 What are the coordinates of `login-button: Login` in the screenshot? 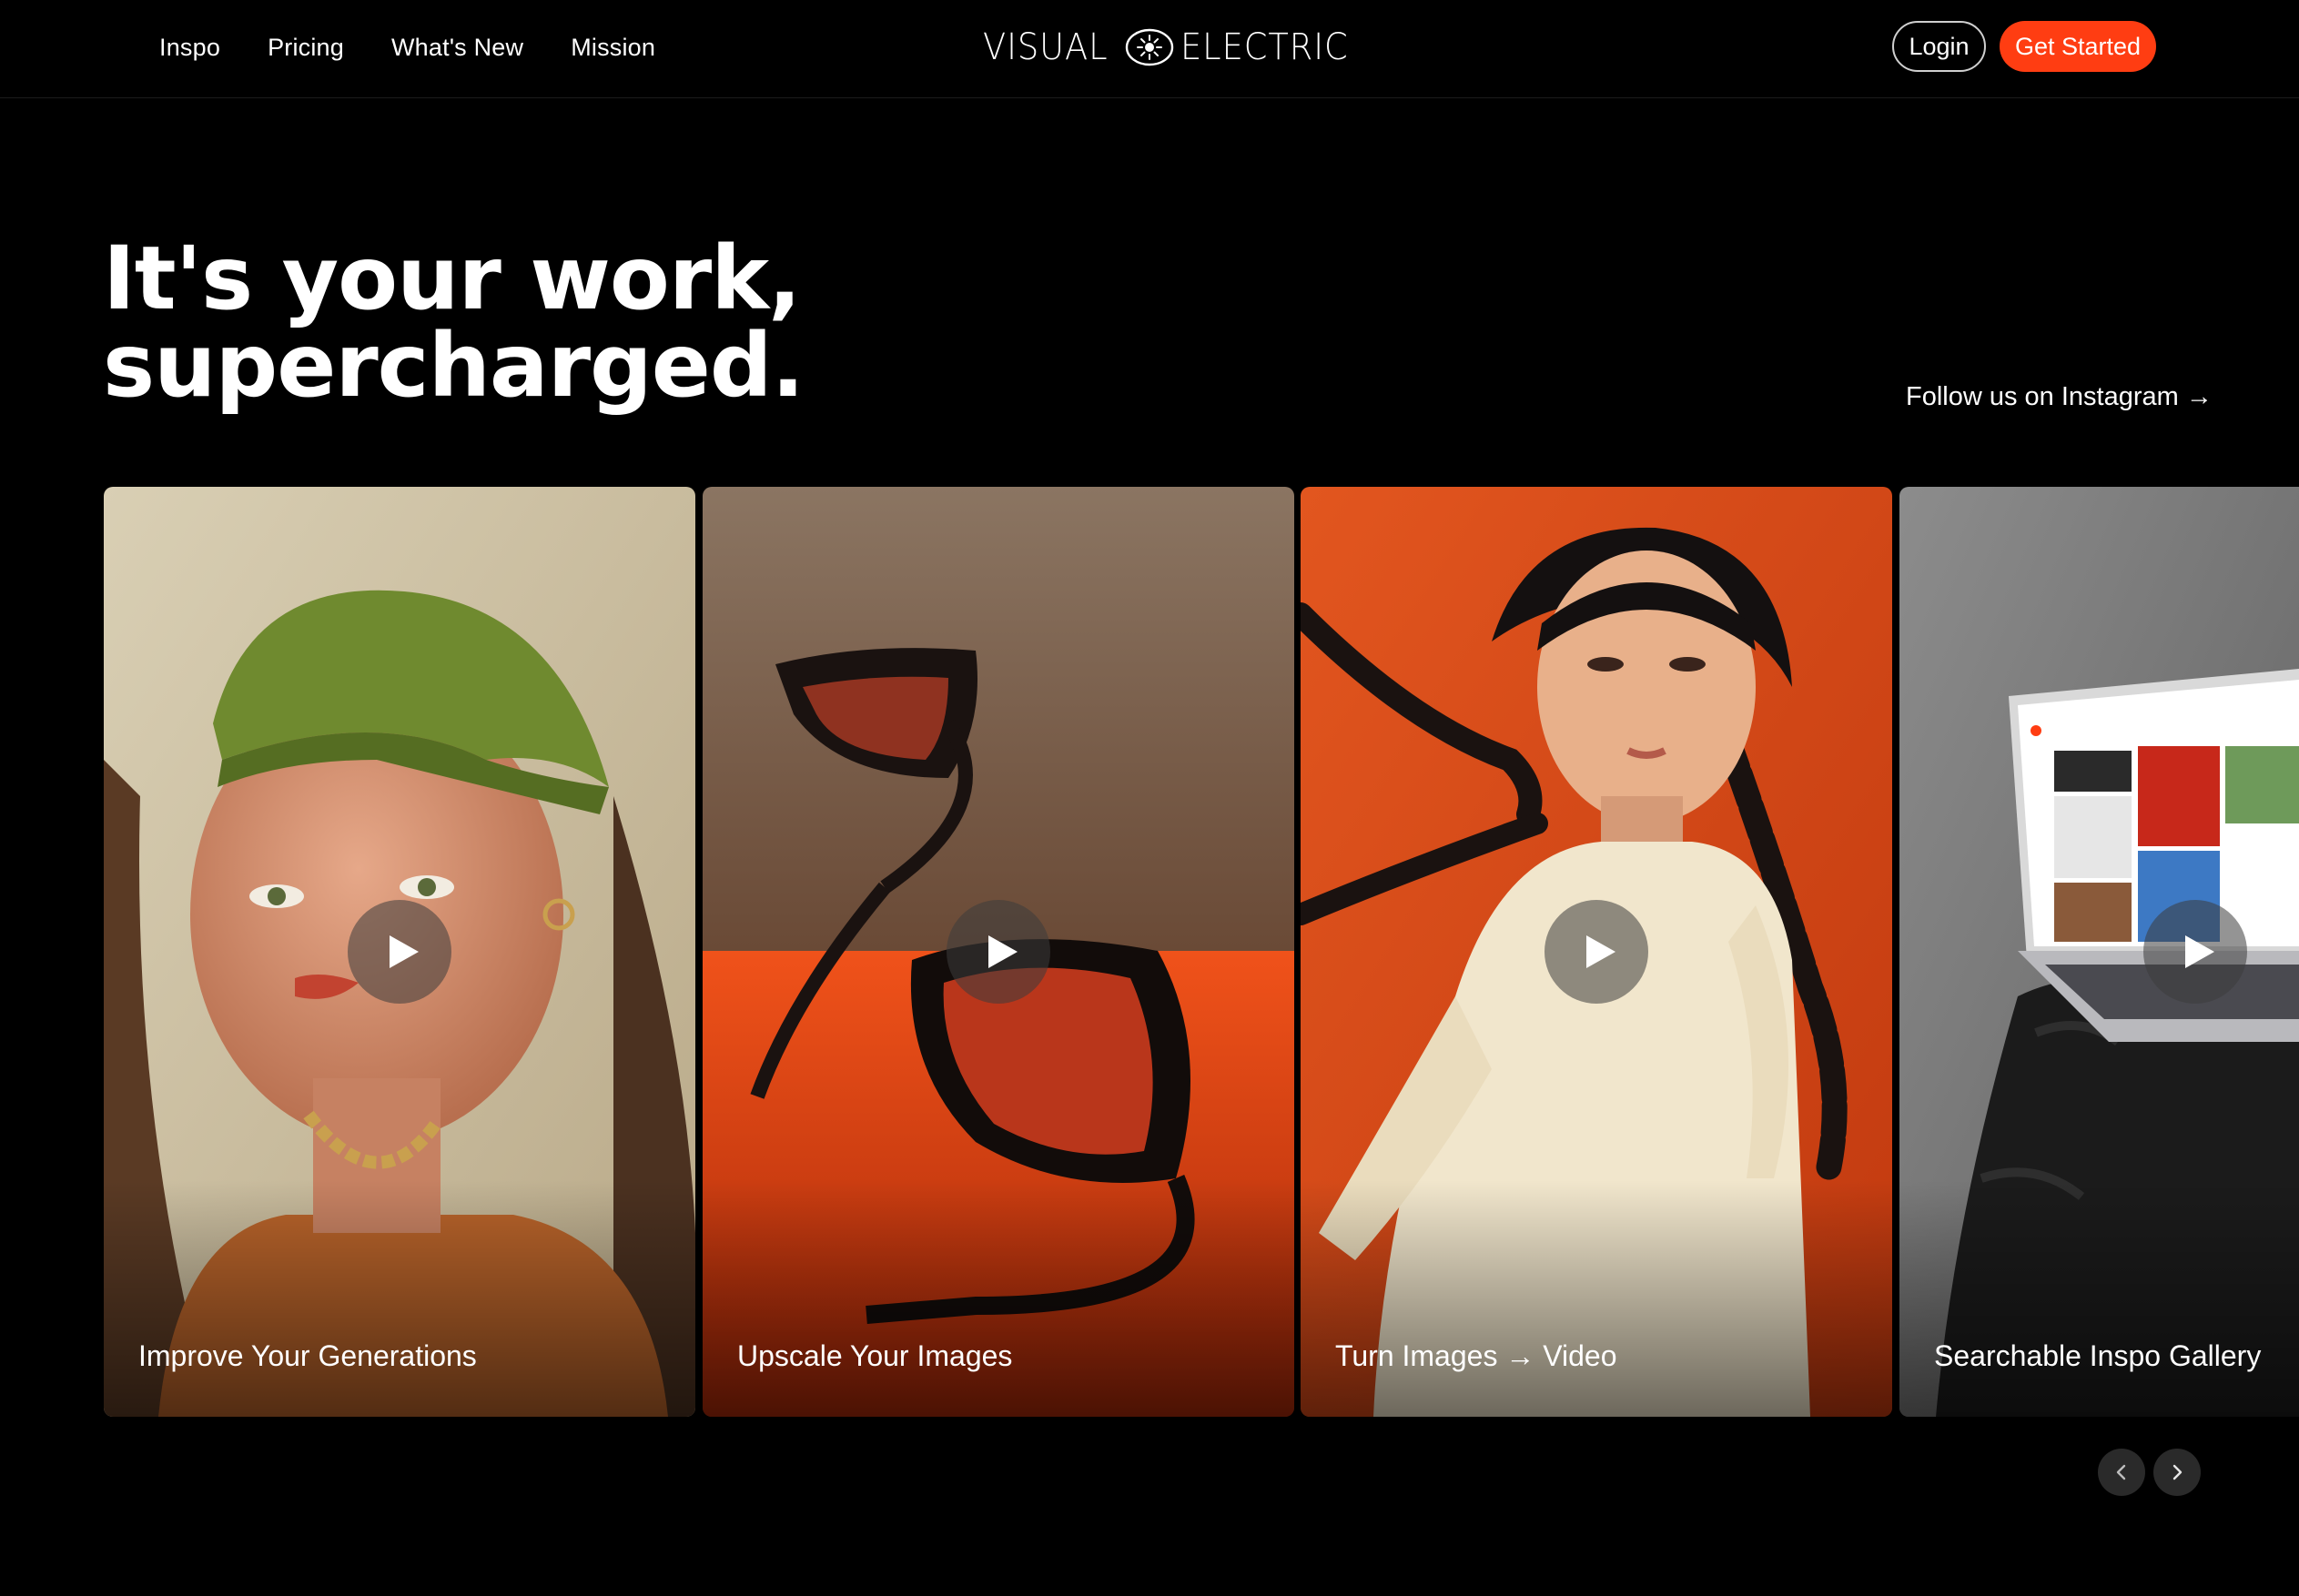 It's located at (1939, 46).